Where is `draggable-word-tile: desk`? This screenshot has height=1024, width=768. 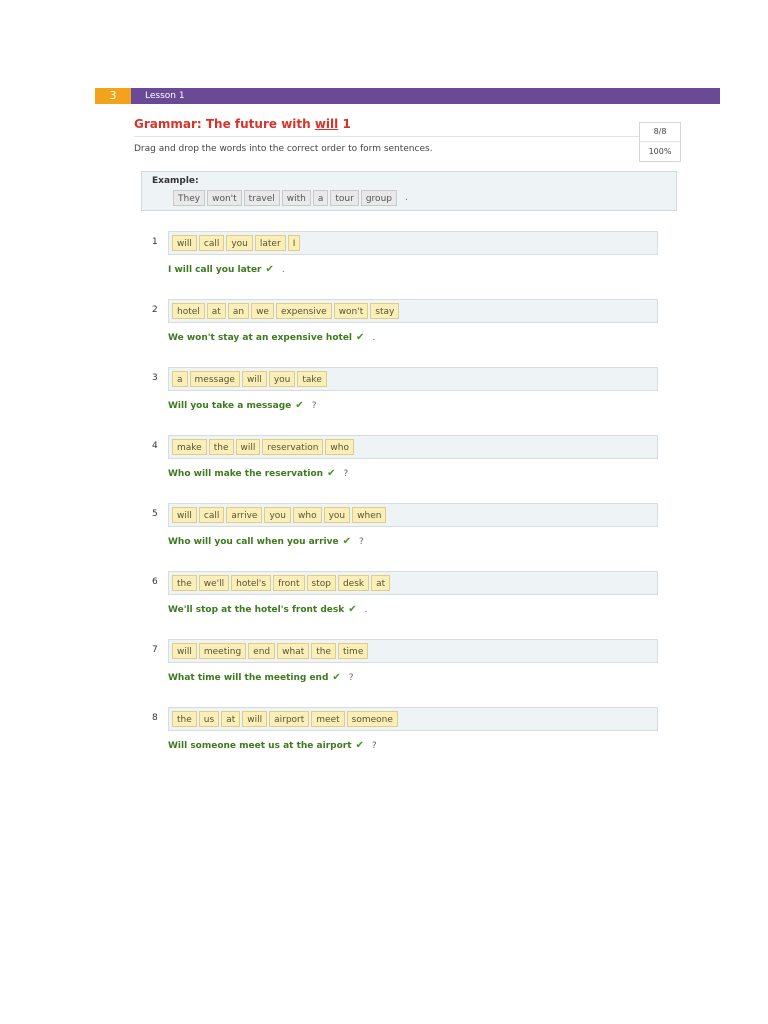 draggable-word-tile: desk is located at coordinates (353, 583).